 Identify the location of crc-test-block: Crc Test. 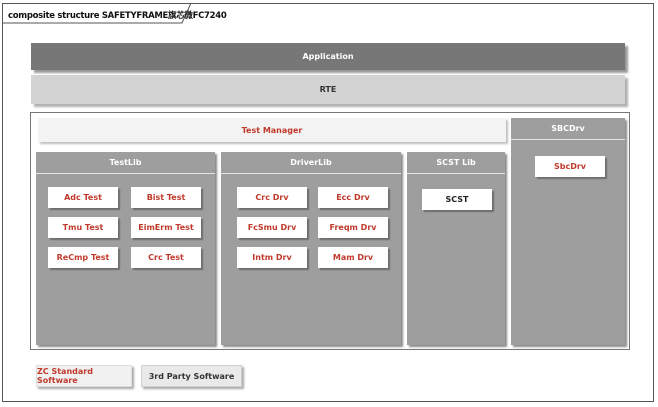
(166, 257).